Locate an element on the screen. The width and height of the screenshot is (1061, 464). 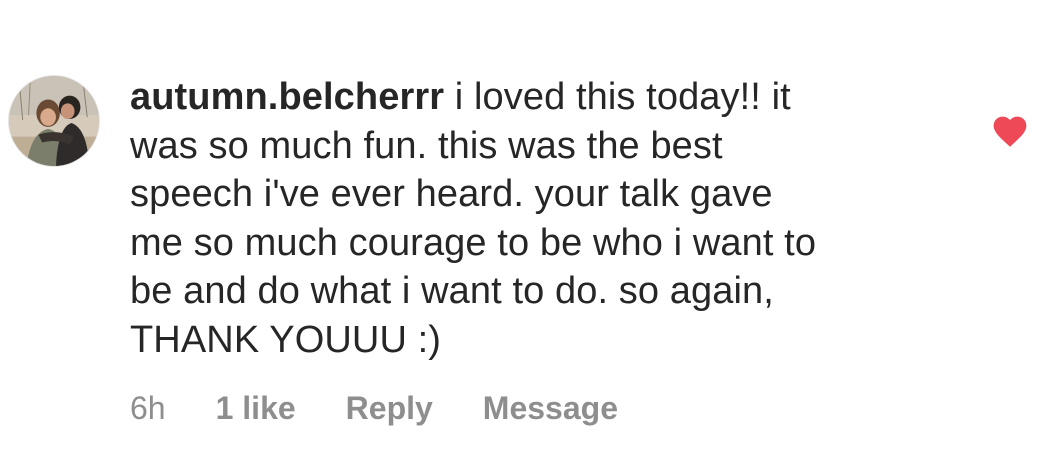
message-button: Message is located at coordinates (550, 408).